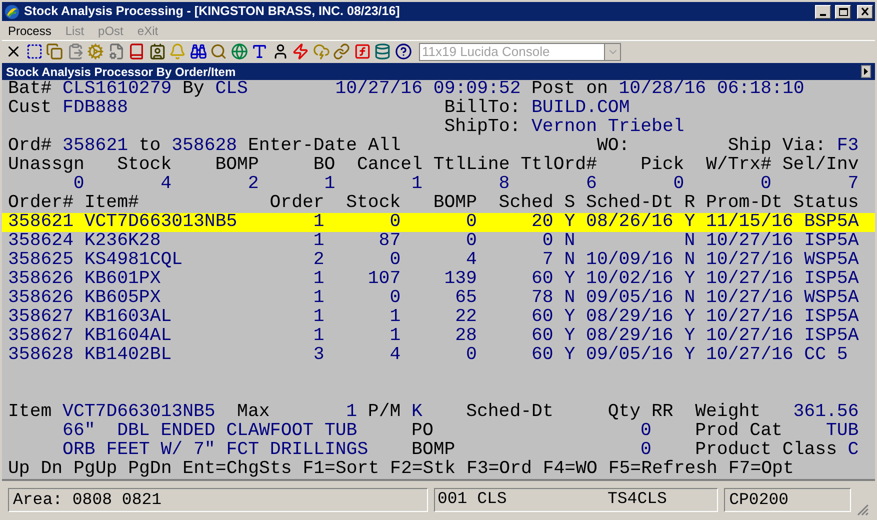 The height and width of the screenshot is (520, 877). Describe the element at coordinates (438, 222) in the screenshot. I see `table-row: 358621 VCT7D663013NB5 1 0 0 20 Y 08/26/16 Y 11/15/16 BSP5A` at that location.